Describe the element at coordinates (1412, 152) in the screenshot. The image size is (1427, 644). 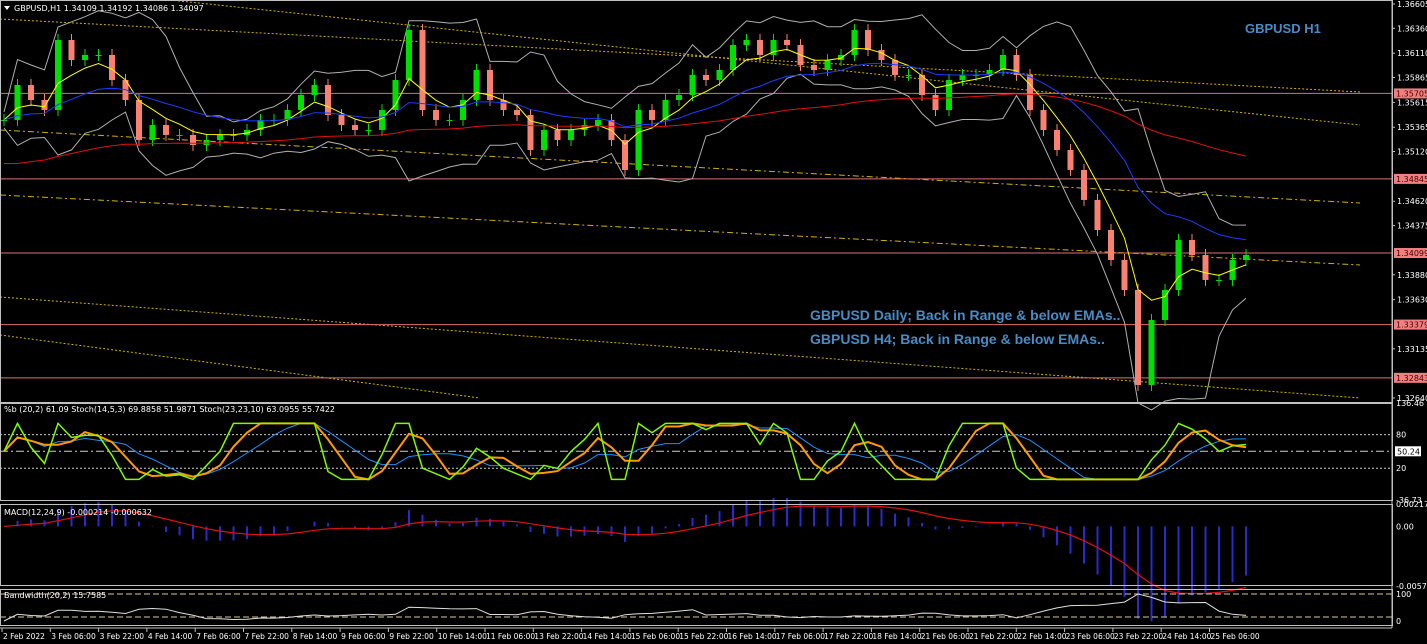
I see `price-tick-label: 1.35120` at that location.